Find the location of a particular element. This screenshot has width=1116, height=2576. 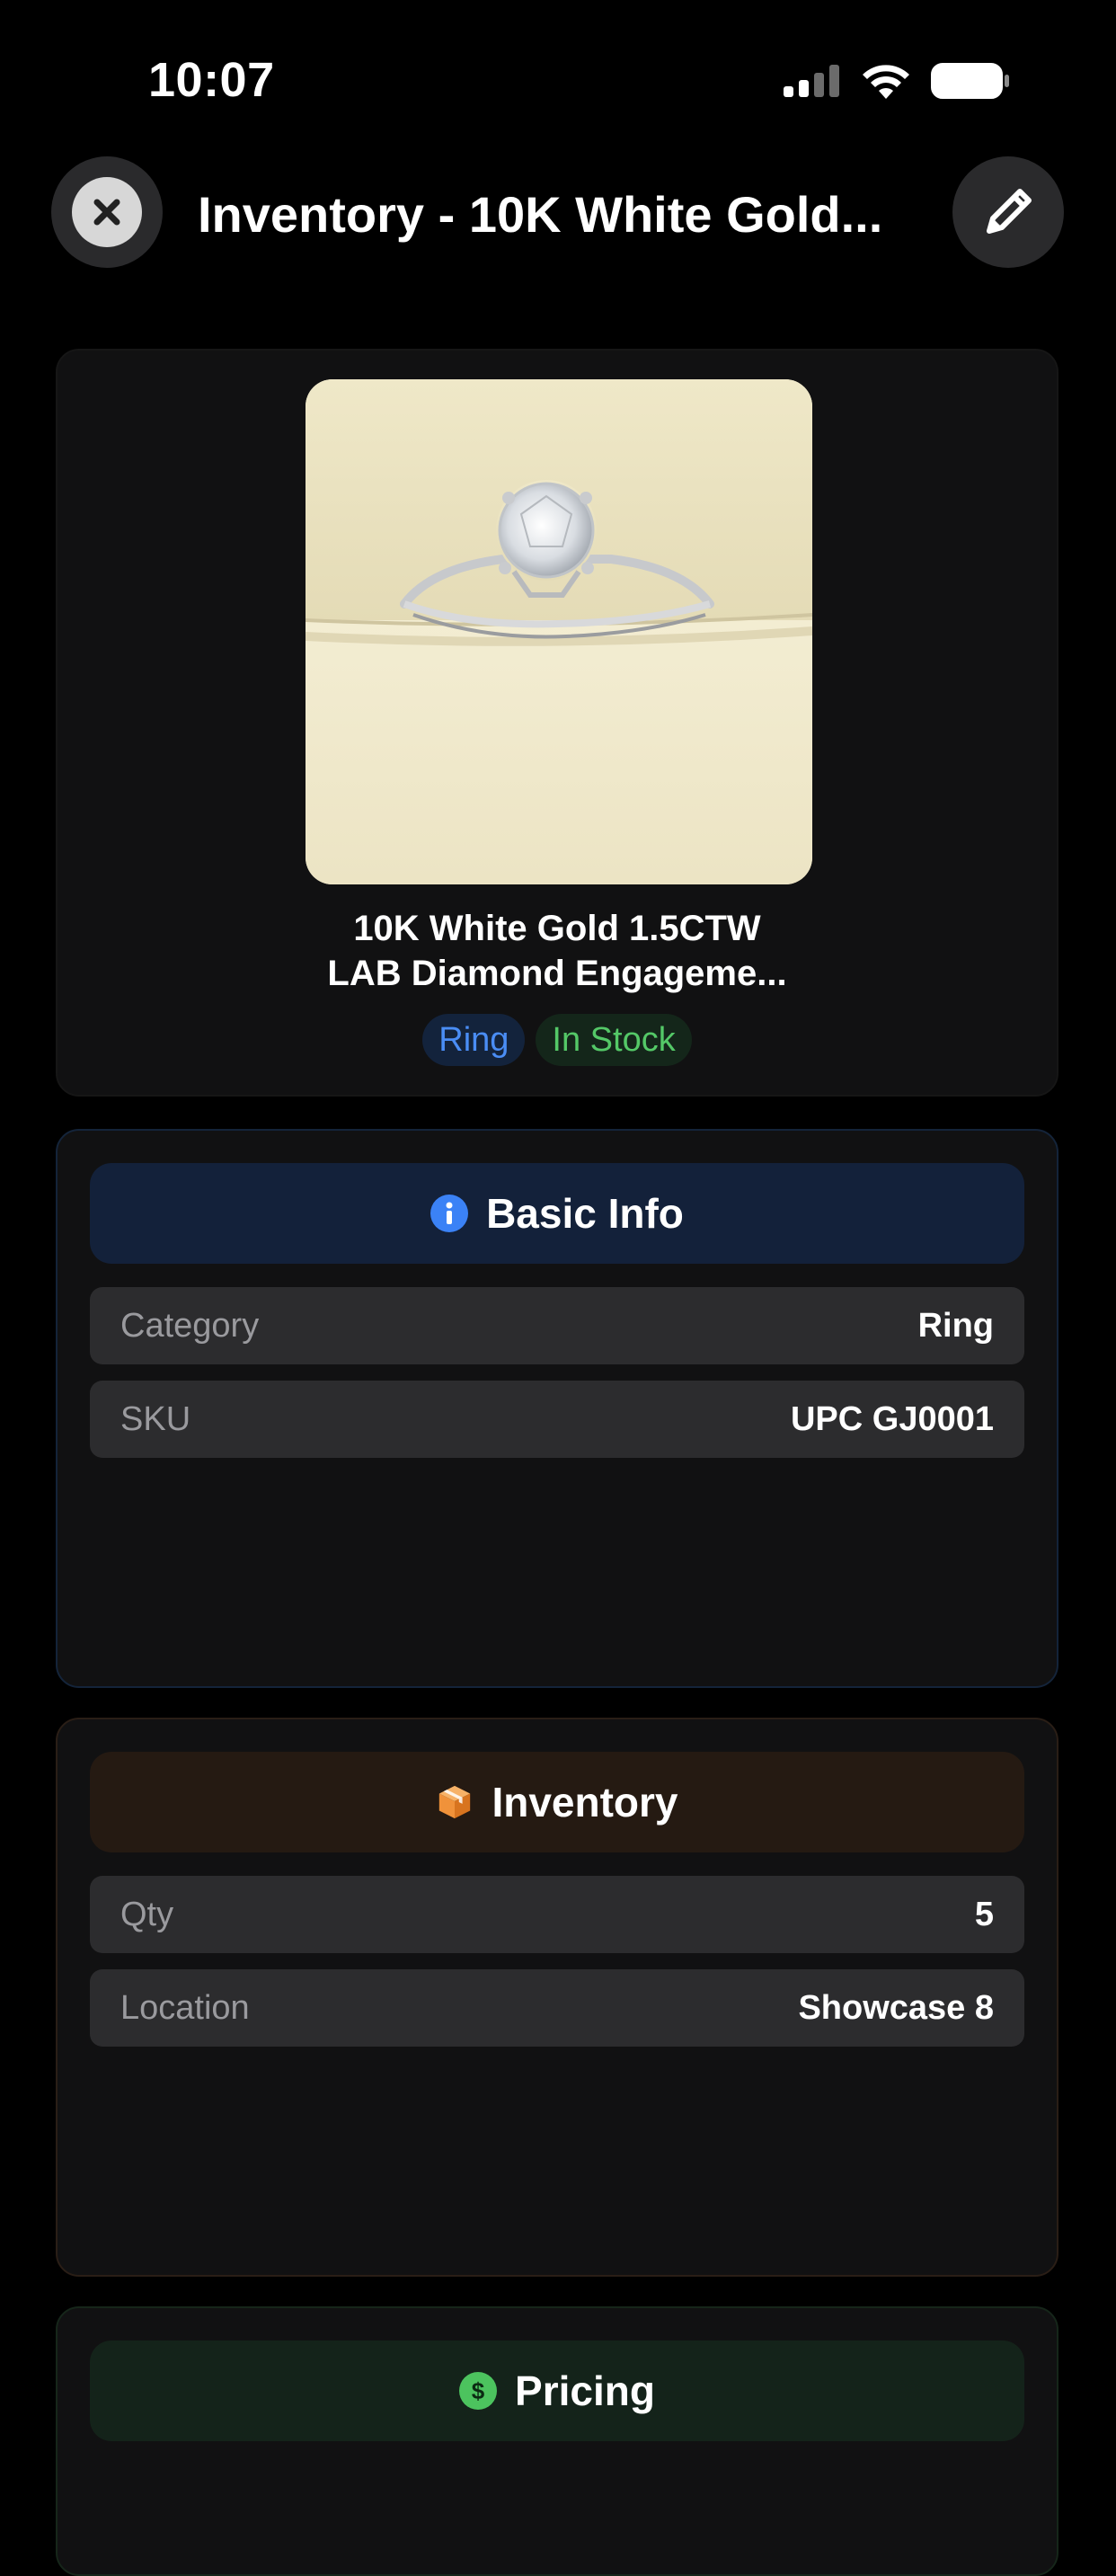

pencil-icon is located at coordinates (1009, 211).